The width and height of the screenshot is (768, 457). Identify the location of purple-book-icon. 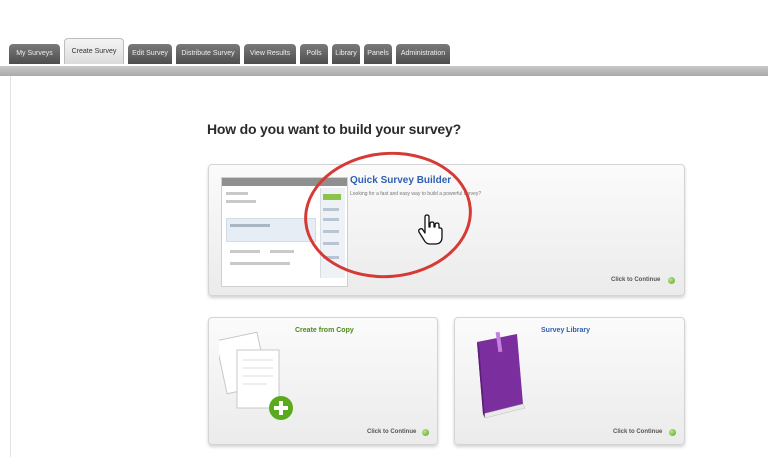
(501, 375).